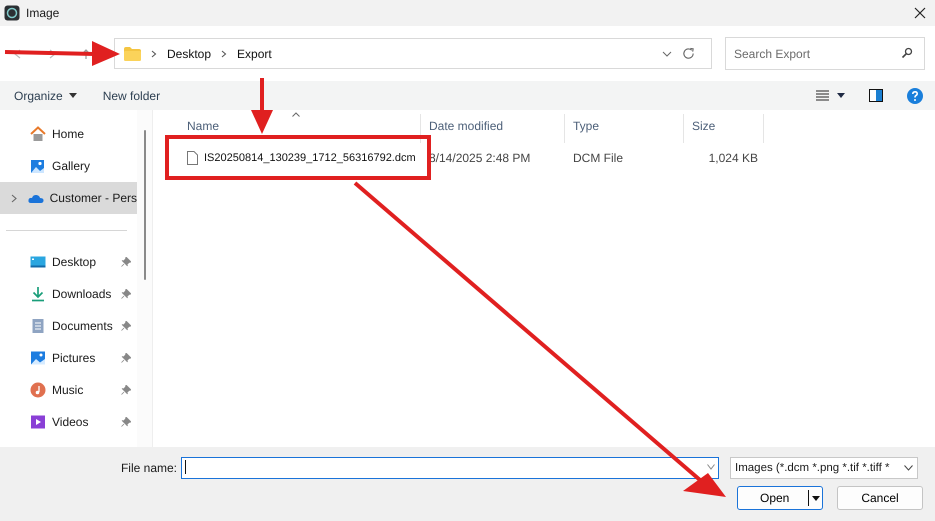 The width and height of the screenshot is (935, 521). What do you see at coordinates (780, 498) in the screenshot?
I see `open-button: Open` at bounding box center [780, 498].